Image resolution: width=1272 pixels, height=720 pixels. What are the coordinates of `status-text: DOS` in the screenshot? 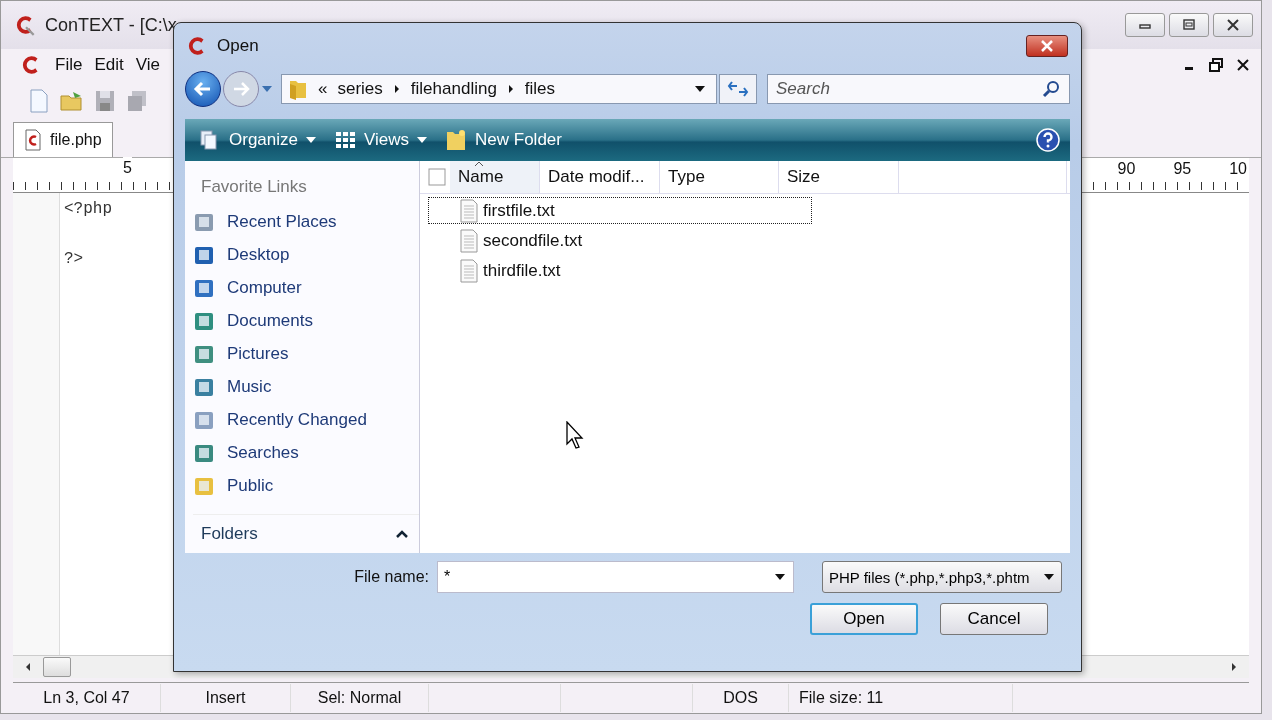 It's located at (741, 698).